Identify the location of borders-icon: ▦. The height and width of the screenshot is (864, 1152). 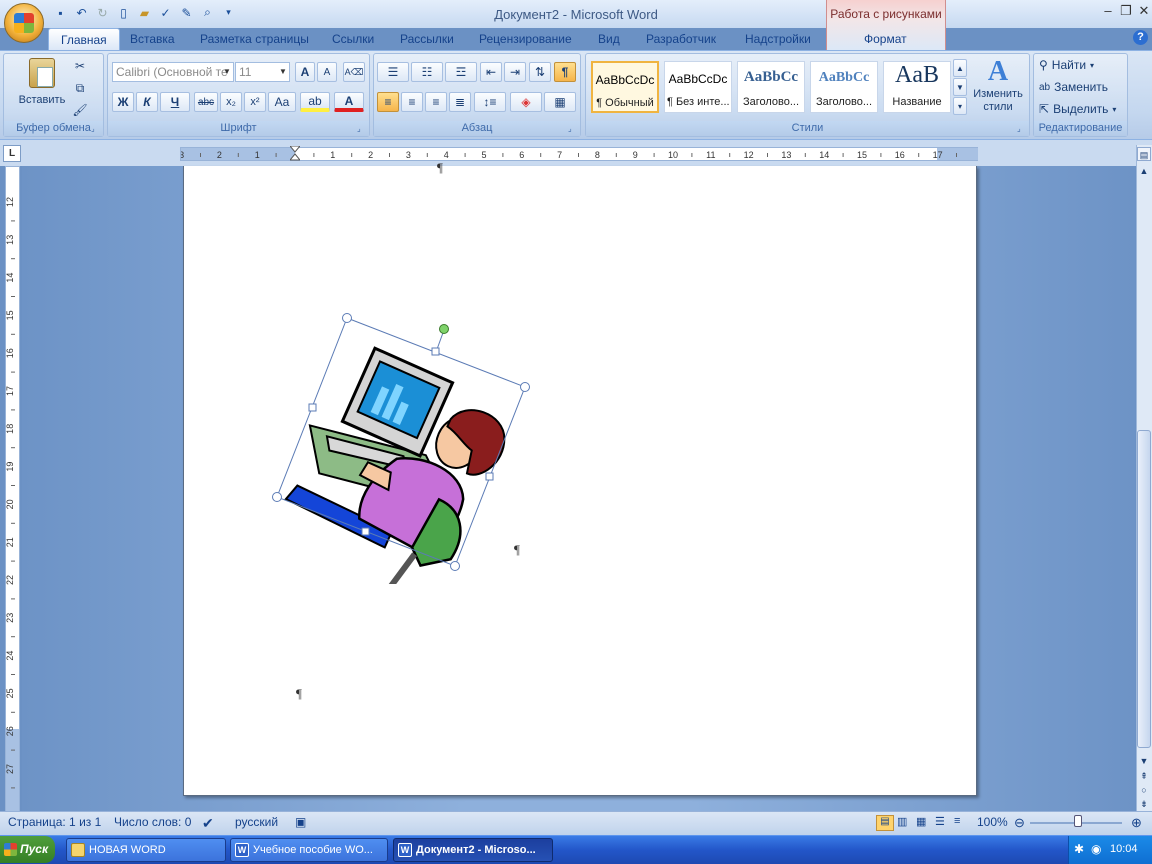
(560, 102).